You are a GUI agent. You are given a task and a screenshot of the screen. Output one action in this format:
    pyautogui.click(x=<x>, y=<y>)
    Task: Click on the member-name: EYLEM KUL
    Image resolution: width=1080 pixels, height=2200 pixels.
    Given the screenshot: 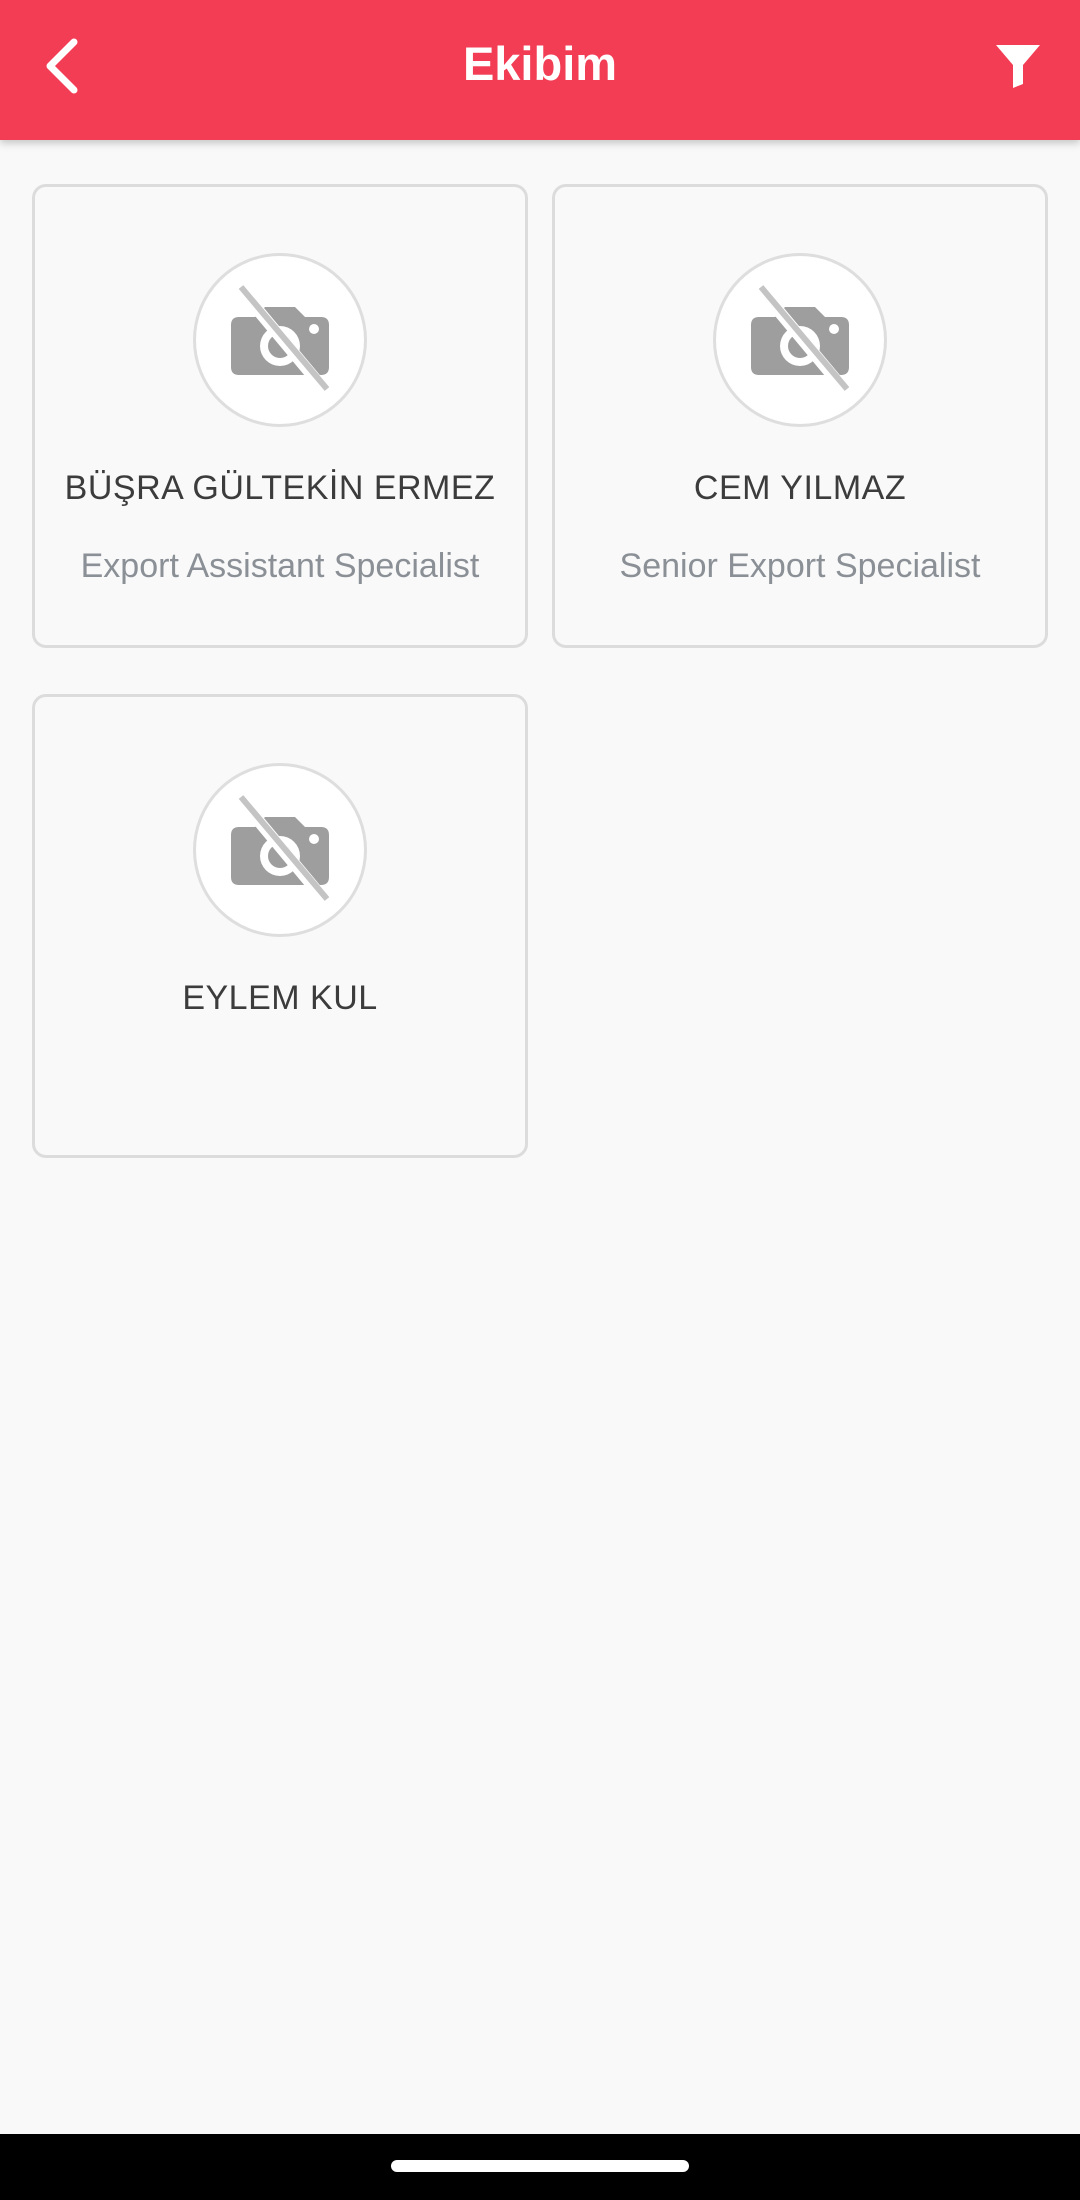 What is the action you would take?
    pyautogui.click(x=280, y=998)
    